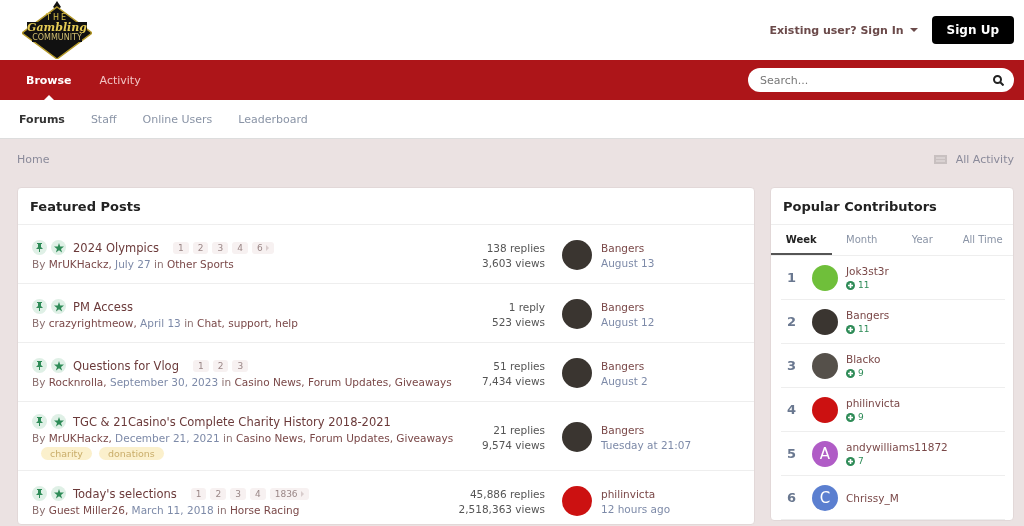 This screenshot has height=526, width=1024. What do you see at coordinates (133, 264) in the screenshot?
I see `post-meta: By MrUKHackz, July 27 in Other Sports` at bounding box center [133, 264].